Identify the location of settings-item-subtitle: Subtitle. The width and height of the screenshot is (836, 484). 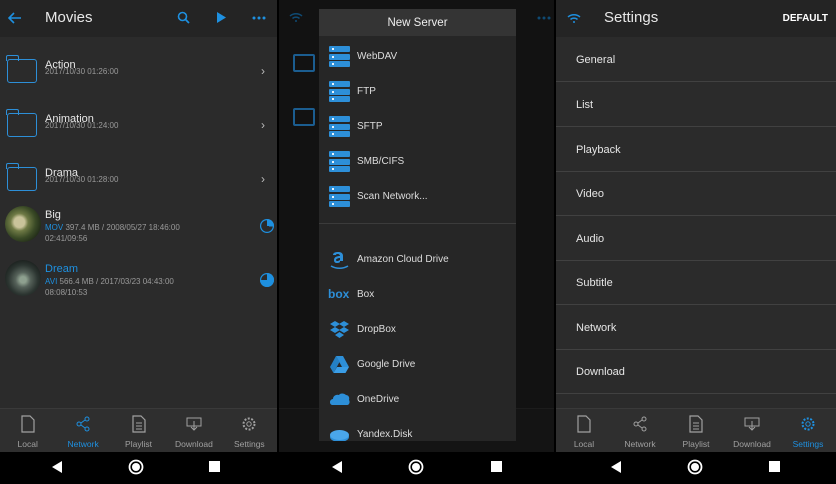
(696, 283).